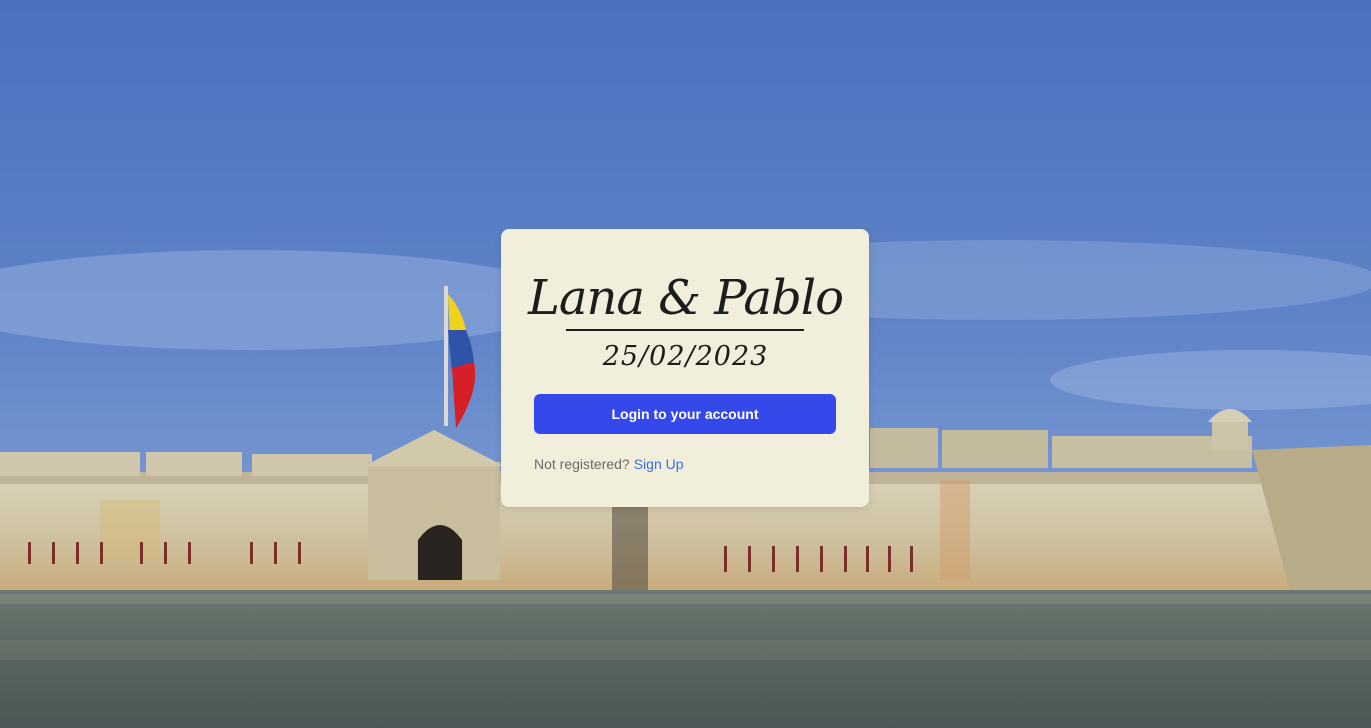 The width and height of the screenshot is (1371, 728). Describe the element at coordinates (685, 356) in the screenshot. I see `wedding-date: 25/02/2023` at that location.